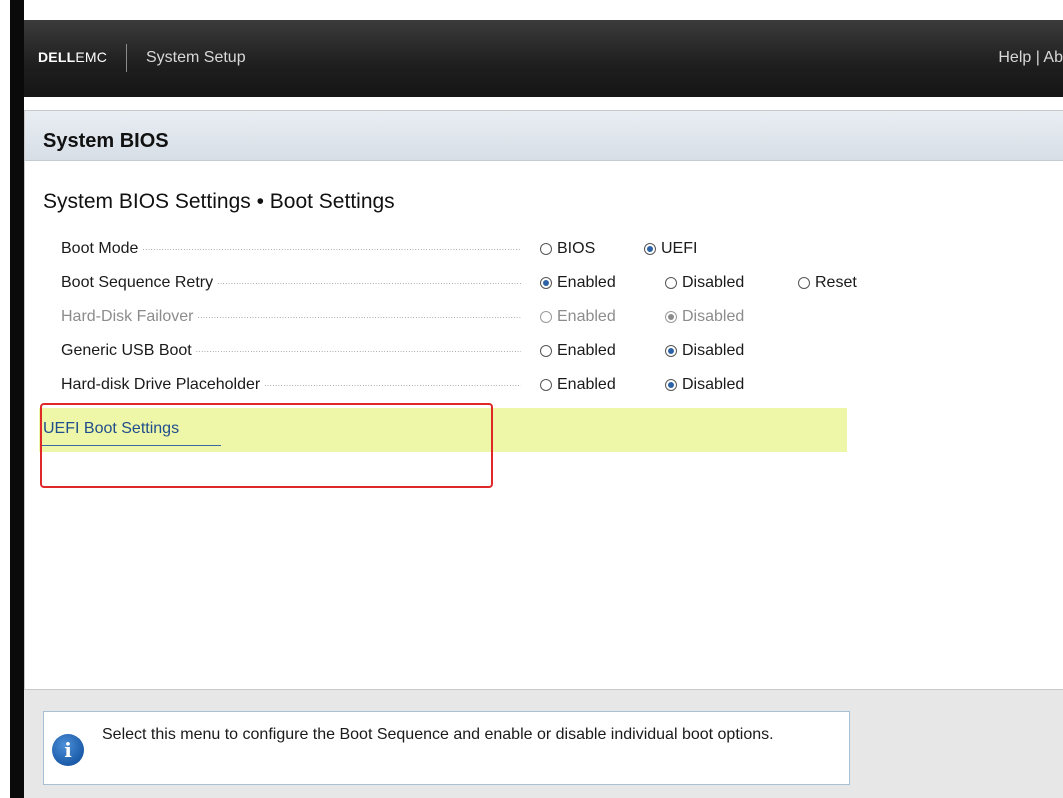 The width and height of the screenshot is (1063, 798). I want to click on radio-hdd-failover-disabled: Disabled, so click(704, 317).